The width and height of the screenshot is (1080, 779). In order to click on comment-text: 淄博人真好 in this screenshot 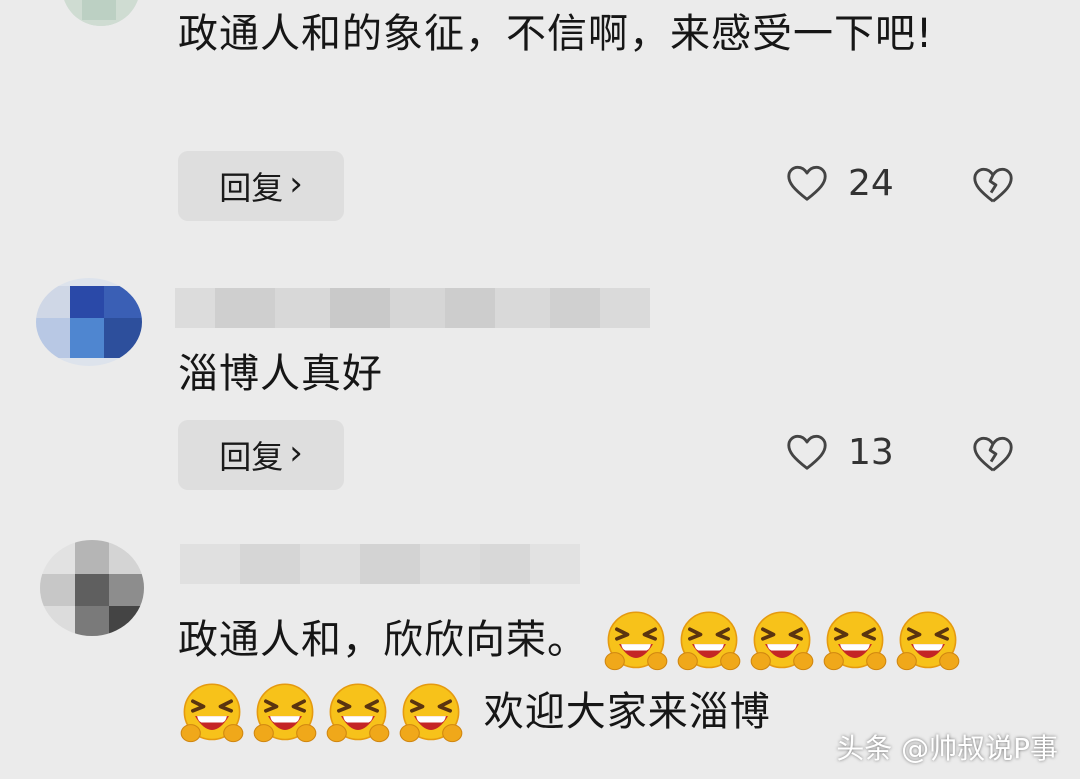, I will do `click(280, 374)`.